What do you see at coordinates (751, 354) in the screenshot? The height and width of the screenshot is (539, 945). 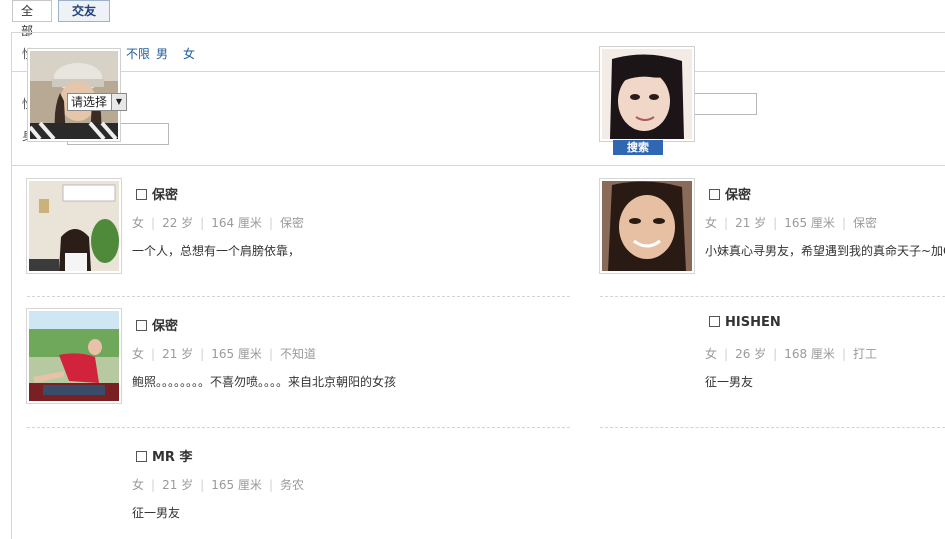 I see `age-text: 26 岁` at bounding box center [751, 354].